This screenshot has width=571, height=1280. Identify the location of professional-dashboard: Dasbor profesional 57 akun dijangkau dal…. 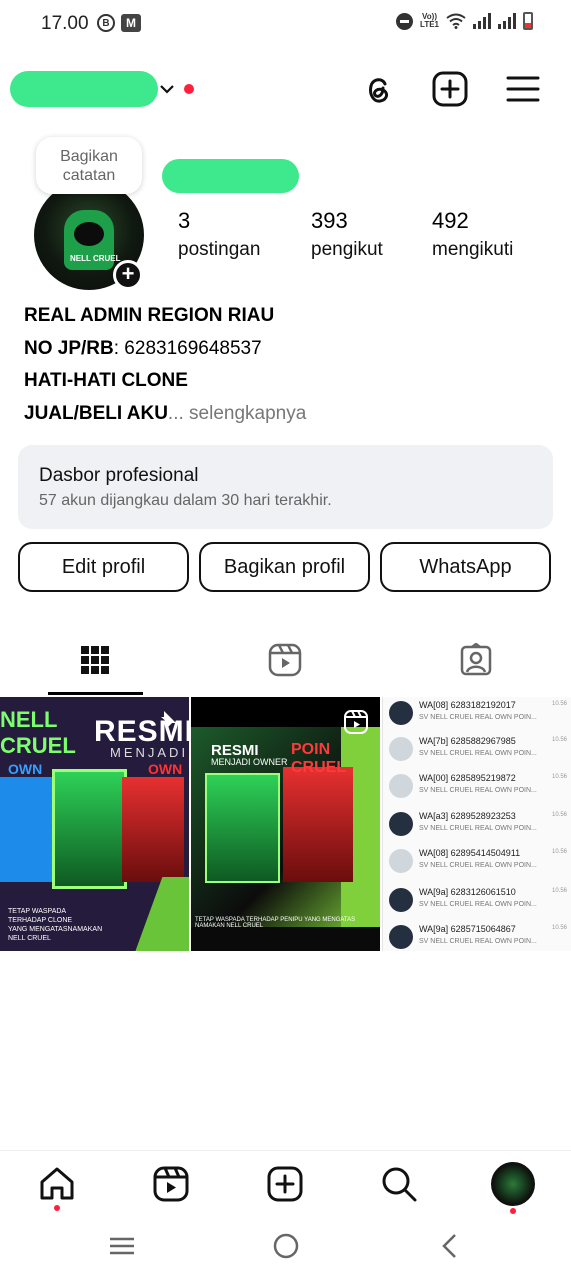
(285, 487).